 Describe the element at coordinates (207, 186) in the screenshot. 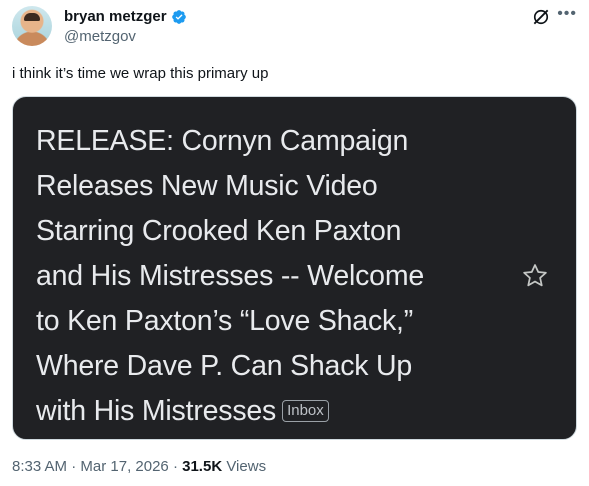

I see `subject-line: Releases New Music Video` at that location.